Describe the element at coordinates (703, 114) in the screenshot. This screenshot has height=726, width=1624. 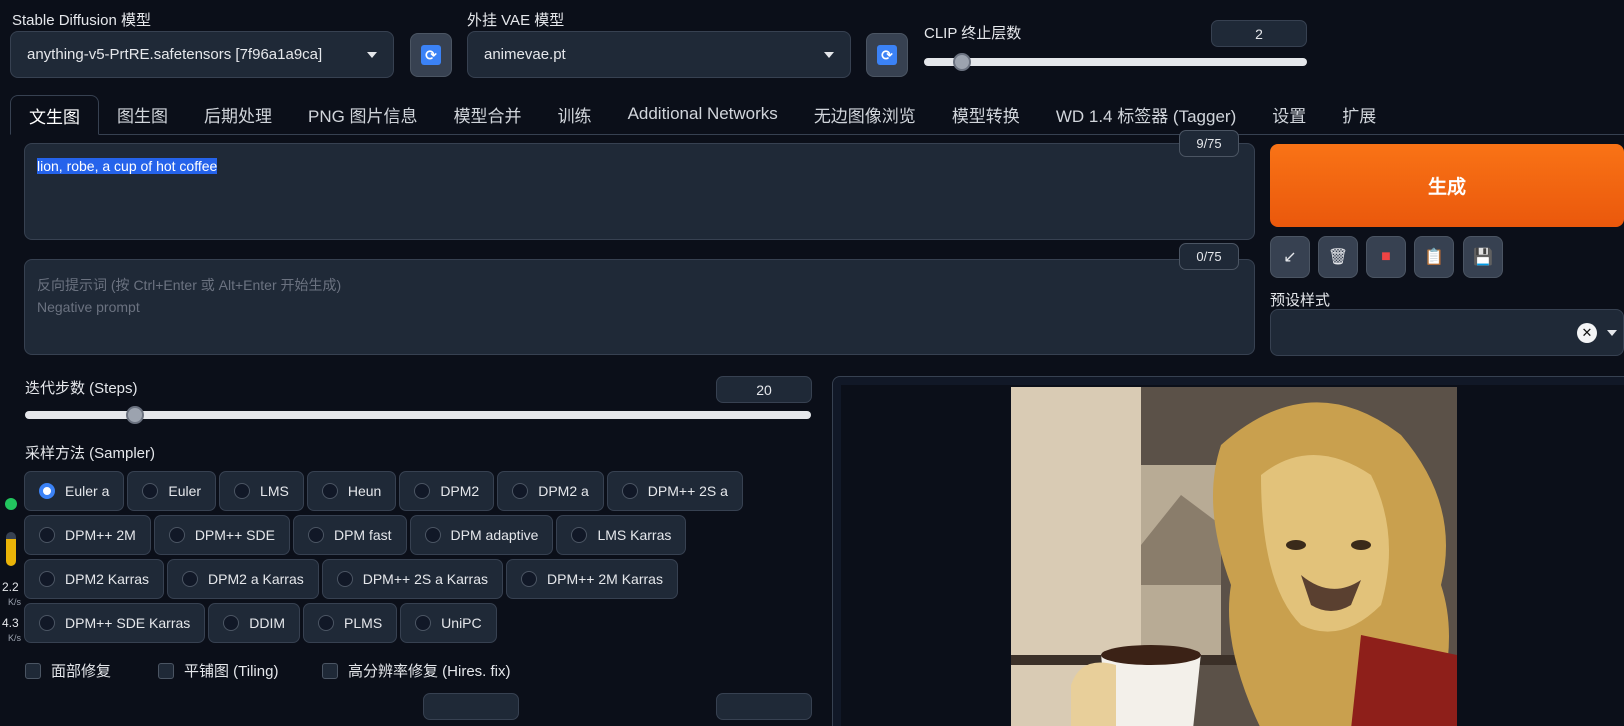
I see `tab-6: Additional Networks` at that location.